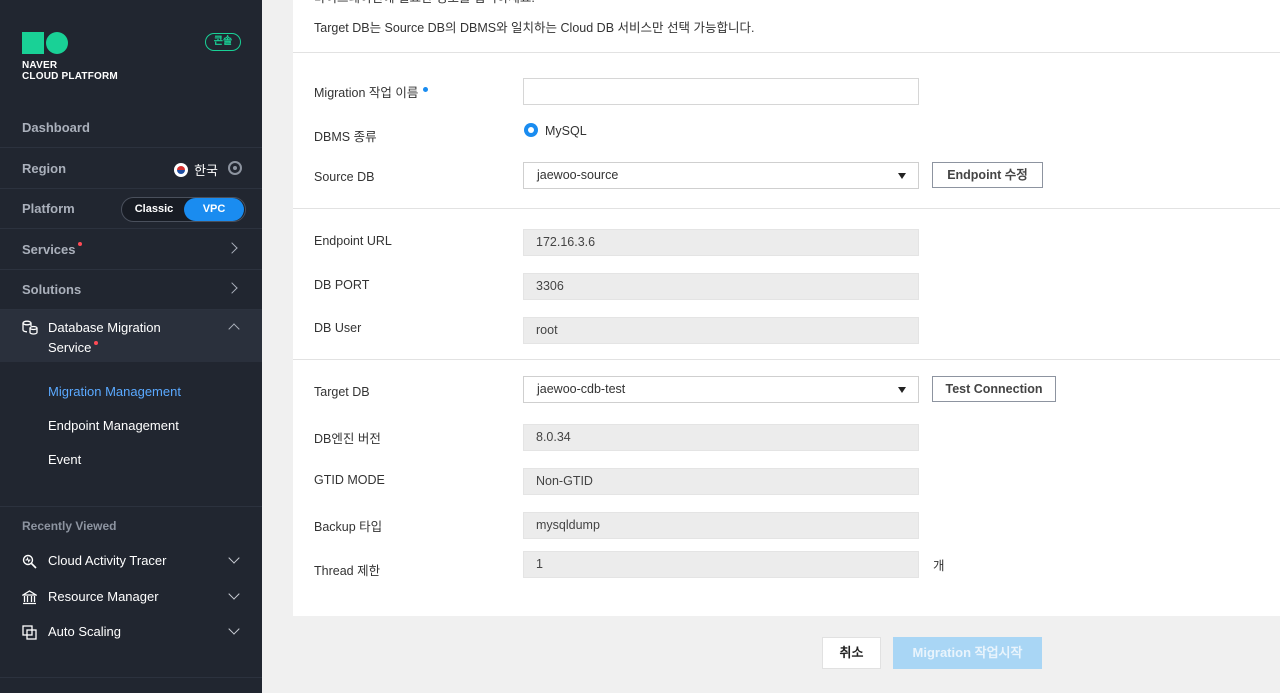 The height and width of the screenshot is (693, 1280). I want to click on endpoint-edit-button: Endpoint 수정, so click(987, 175).